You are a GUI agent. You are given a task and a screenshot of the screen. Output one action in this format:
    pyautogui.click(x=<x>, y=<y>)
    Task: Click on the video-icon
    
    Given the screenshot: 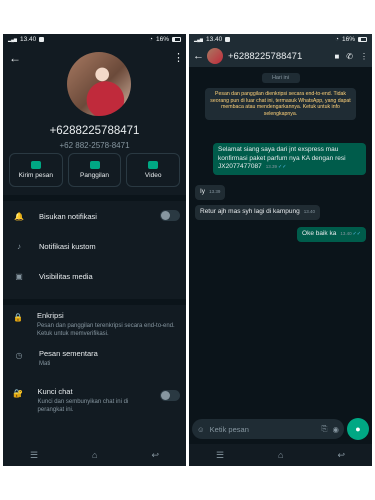 What is the action you would take?
    pyautogui.click(x=153, y=165)
    